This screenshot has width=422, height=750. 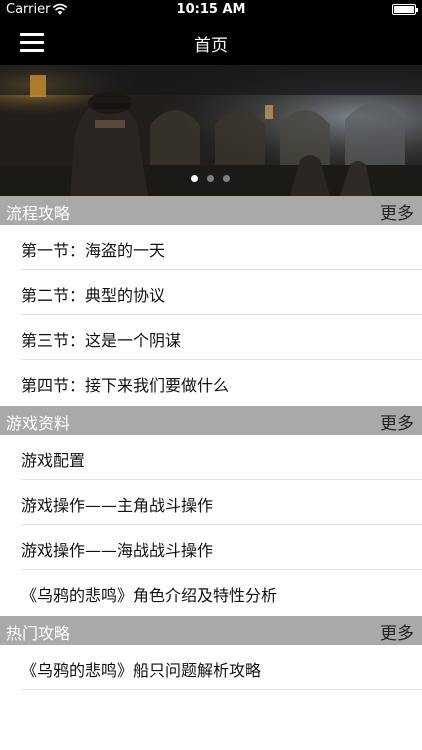 What do you see at coordinates (149, 595) in the screenshot?
I see `list-item-label: 《乌鸦的悲鸣》角色介绍及特性分析` at bounding box center [149, 595].